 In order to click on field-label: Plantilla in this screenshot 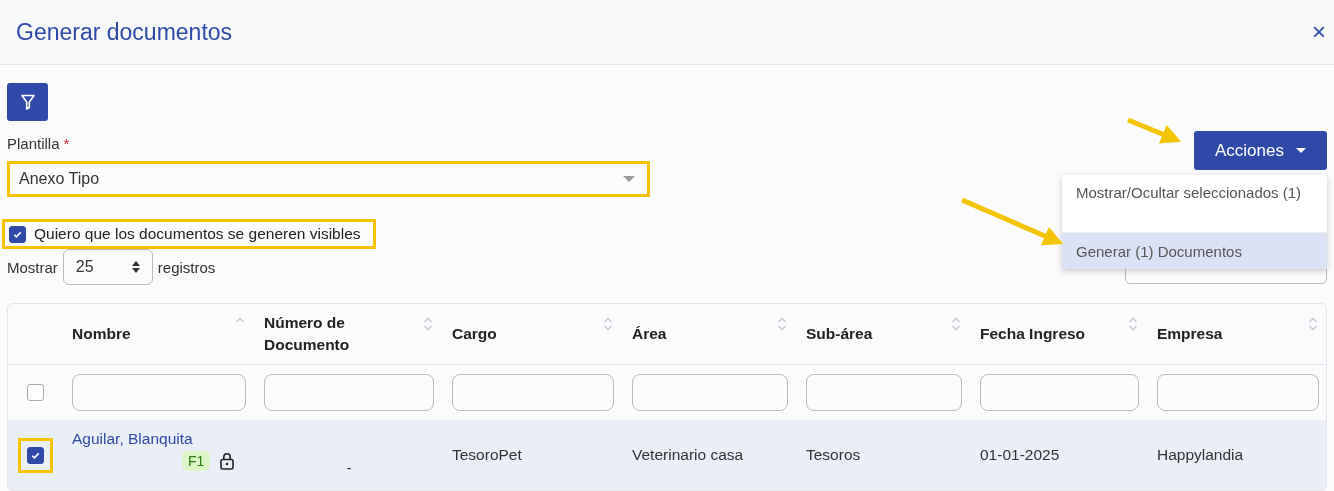, I will do `click(33, 143)`.